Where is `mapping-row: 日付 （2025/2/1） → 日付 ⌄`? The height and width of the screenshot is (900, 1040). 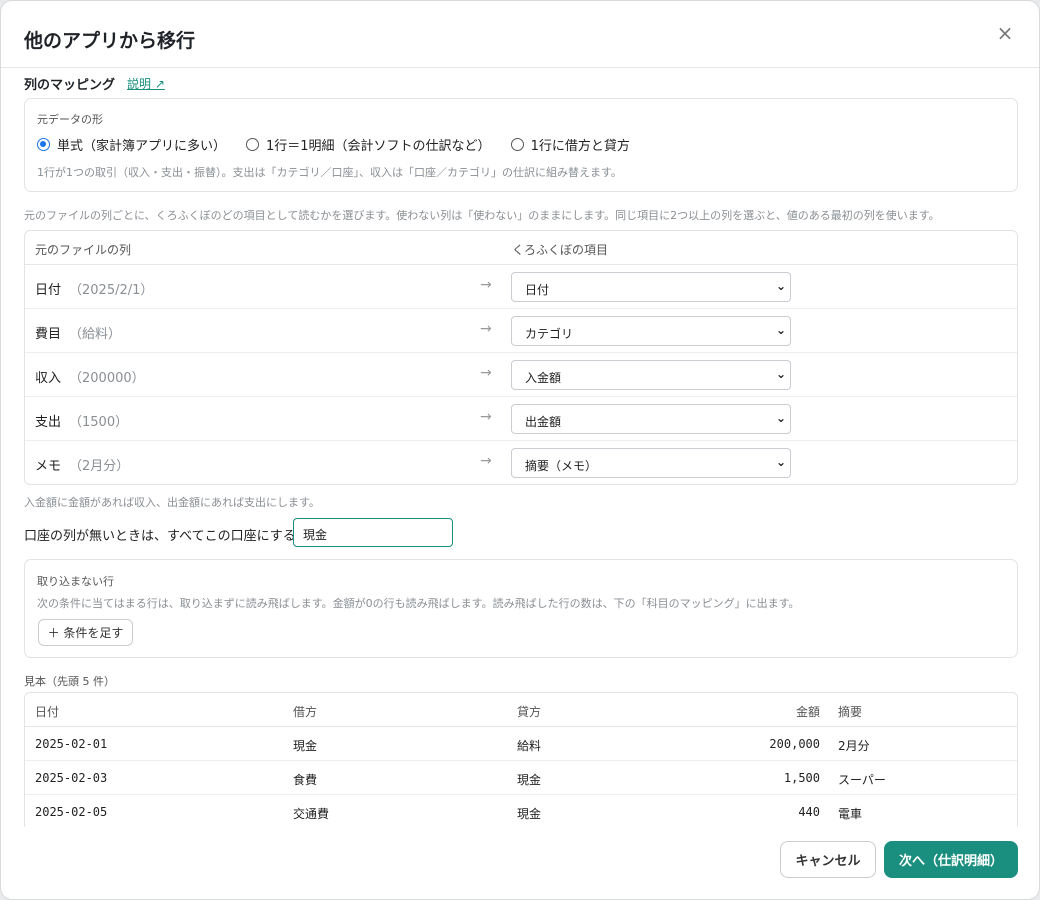 mapping-row: 日付 （2025/2/1） → 日付 ⌄ is located at coordinates (521, 287).